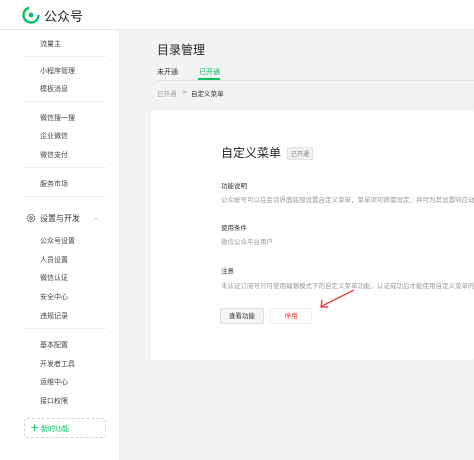 The height and width of the screenshot is (460, 474). What do you see at coordinates (167, 72) in the screenshot?
I see `tab-not-enabled: 未开通` at bounding box center [167, 72].